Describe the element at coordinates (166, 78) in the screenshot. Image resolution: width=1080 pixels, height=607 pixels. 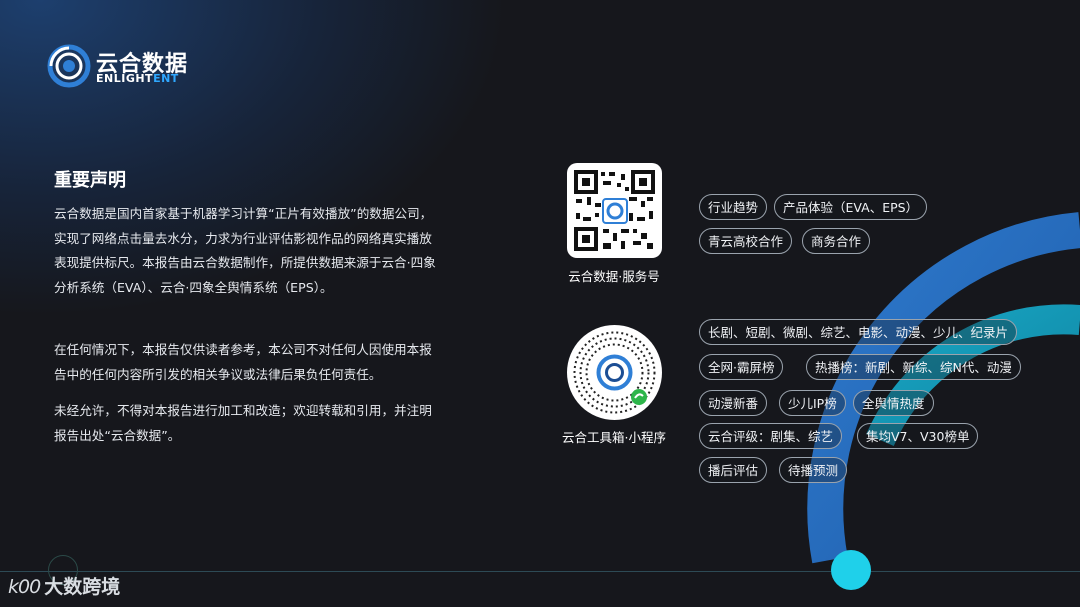
I see `brand-name-en-accent: ENT` at that location.